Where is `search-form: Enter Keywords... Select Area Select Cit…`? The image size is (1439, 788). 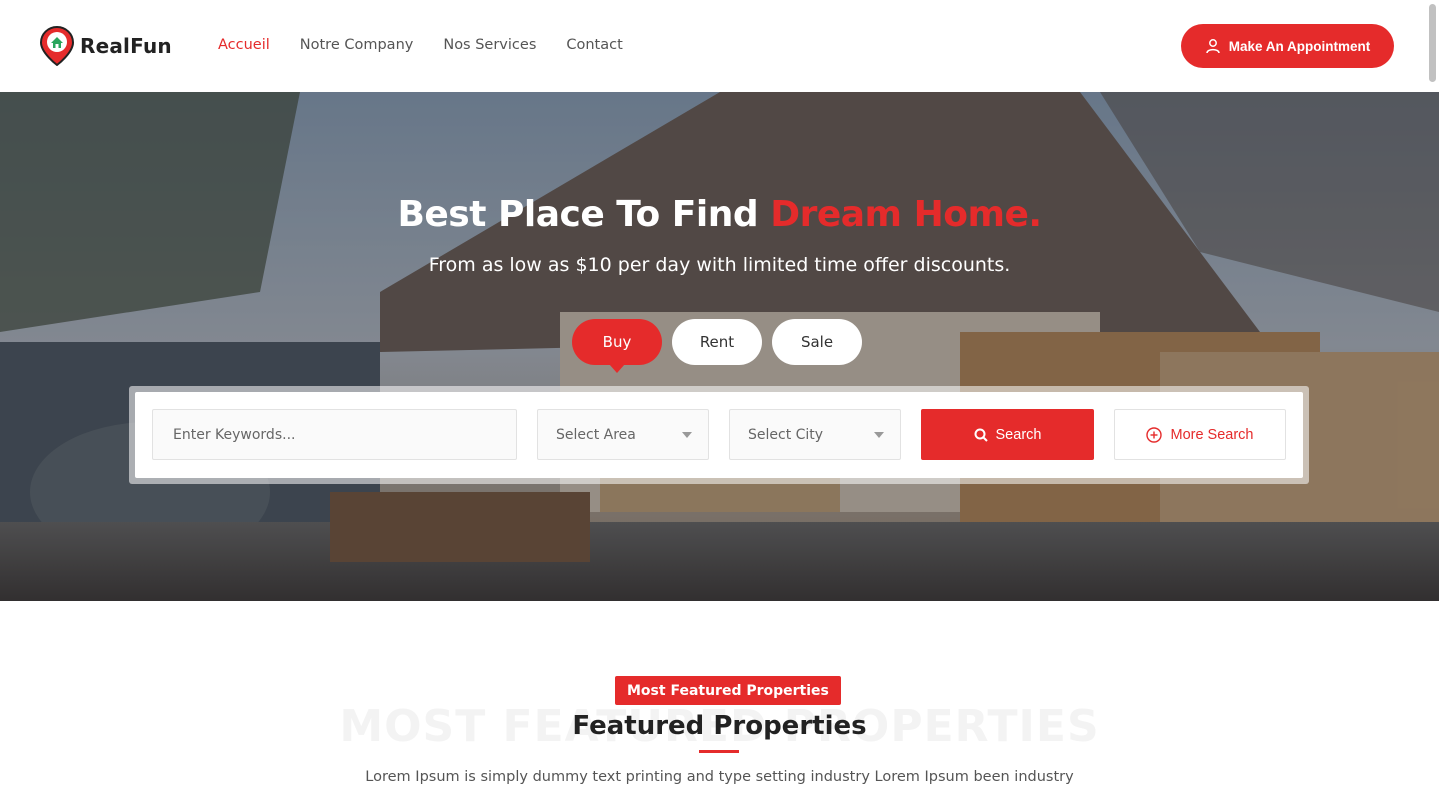 search-form: Enter Keywords... Select Area Select Cit… is located at coordinates (719, 435).